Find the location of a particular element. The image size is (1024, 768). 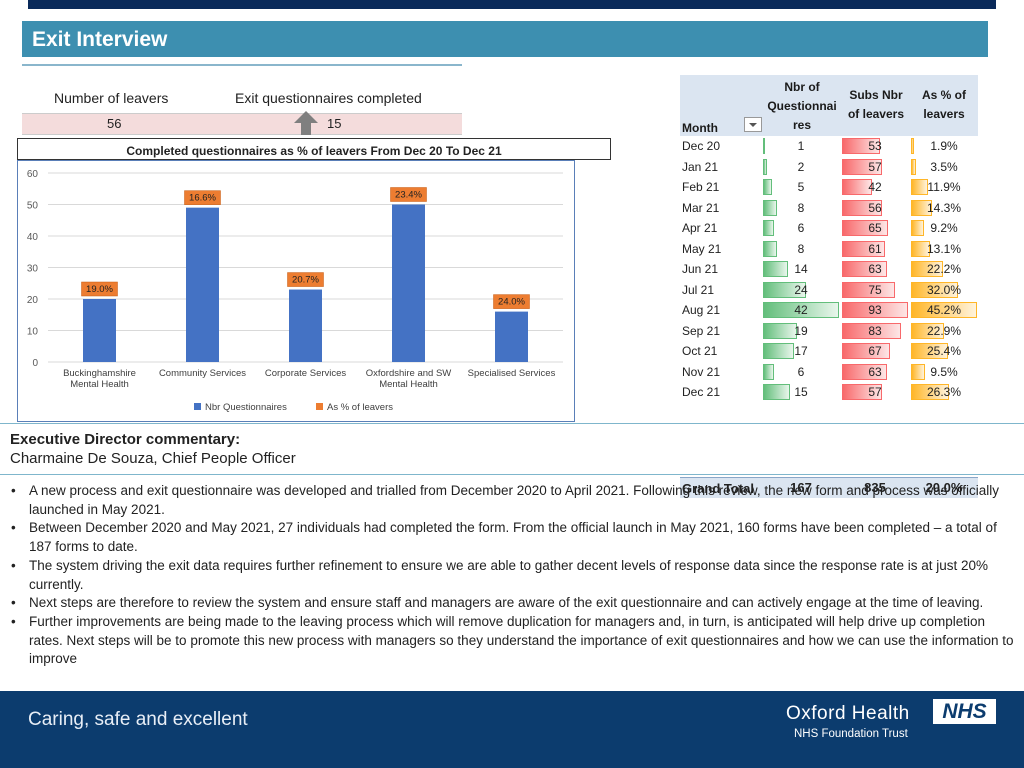

table-row: May 21 8 61 13.1% is located at coordinates (829, 249).